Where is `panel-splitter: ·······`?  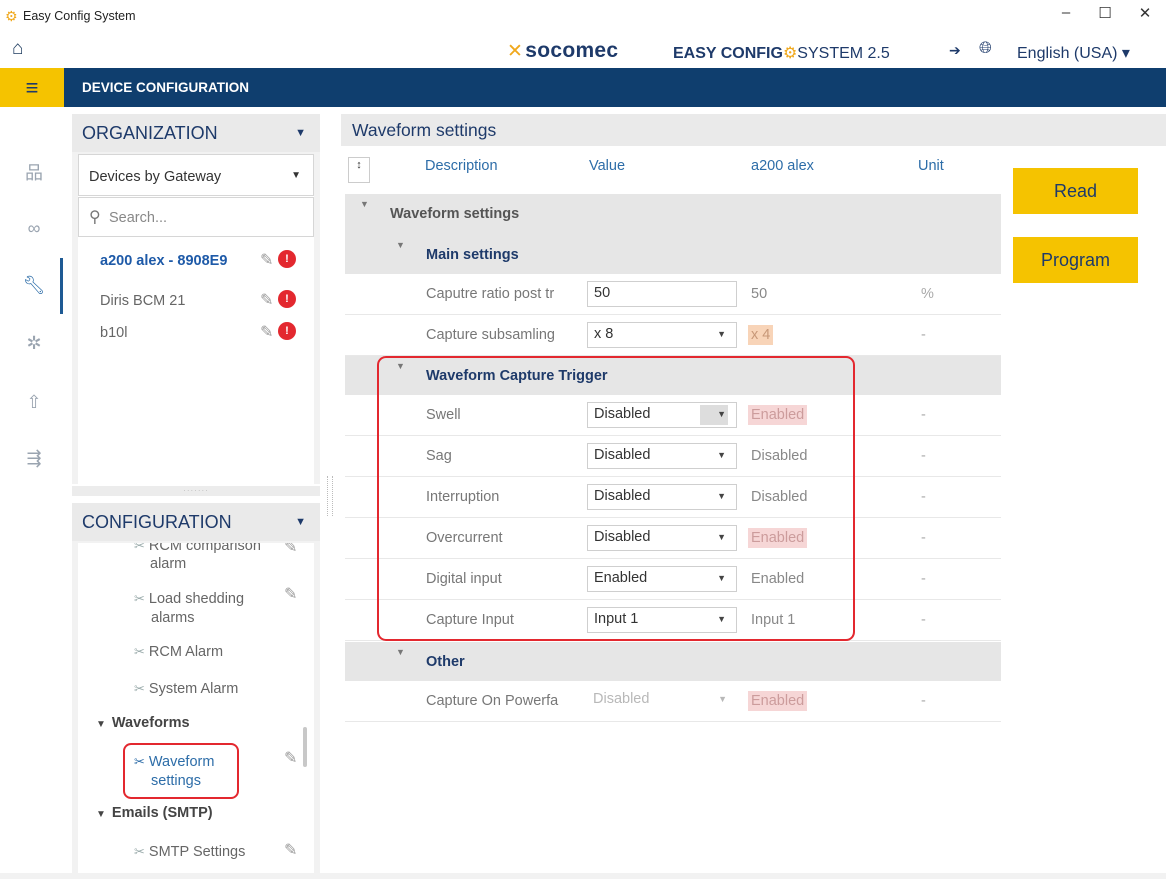 panel-splitter: ······· is located at coordinates (196, 491).